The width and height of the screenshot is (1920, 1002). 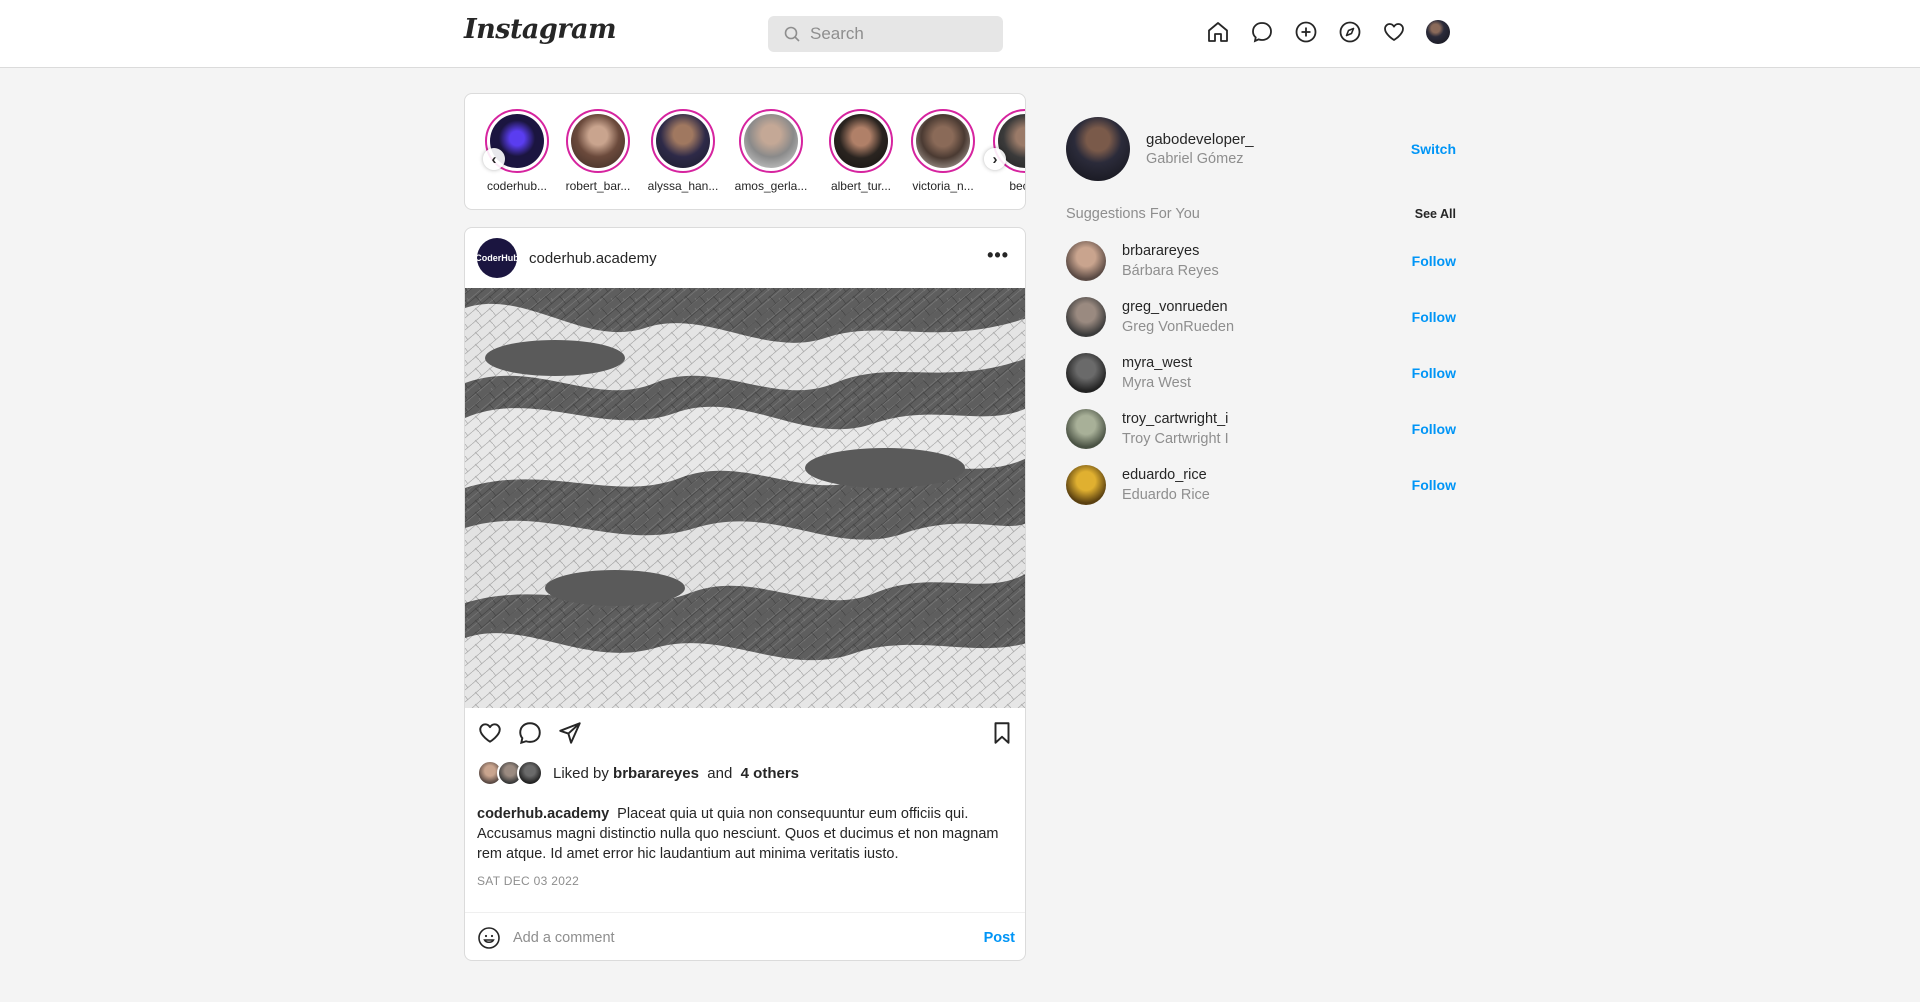 What do you see at coordinates (1261, 318) in the screenshot?
I see `suggestion-item: greg_vonrueden Greg VonRueden Follow` at bounding box center [1261, 318].